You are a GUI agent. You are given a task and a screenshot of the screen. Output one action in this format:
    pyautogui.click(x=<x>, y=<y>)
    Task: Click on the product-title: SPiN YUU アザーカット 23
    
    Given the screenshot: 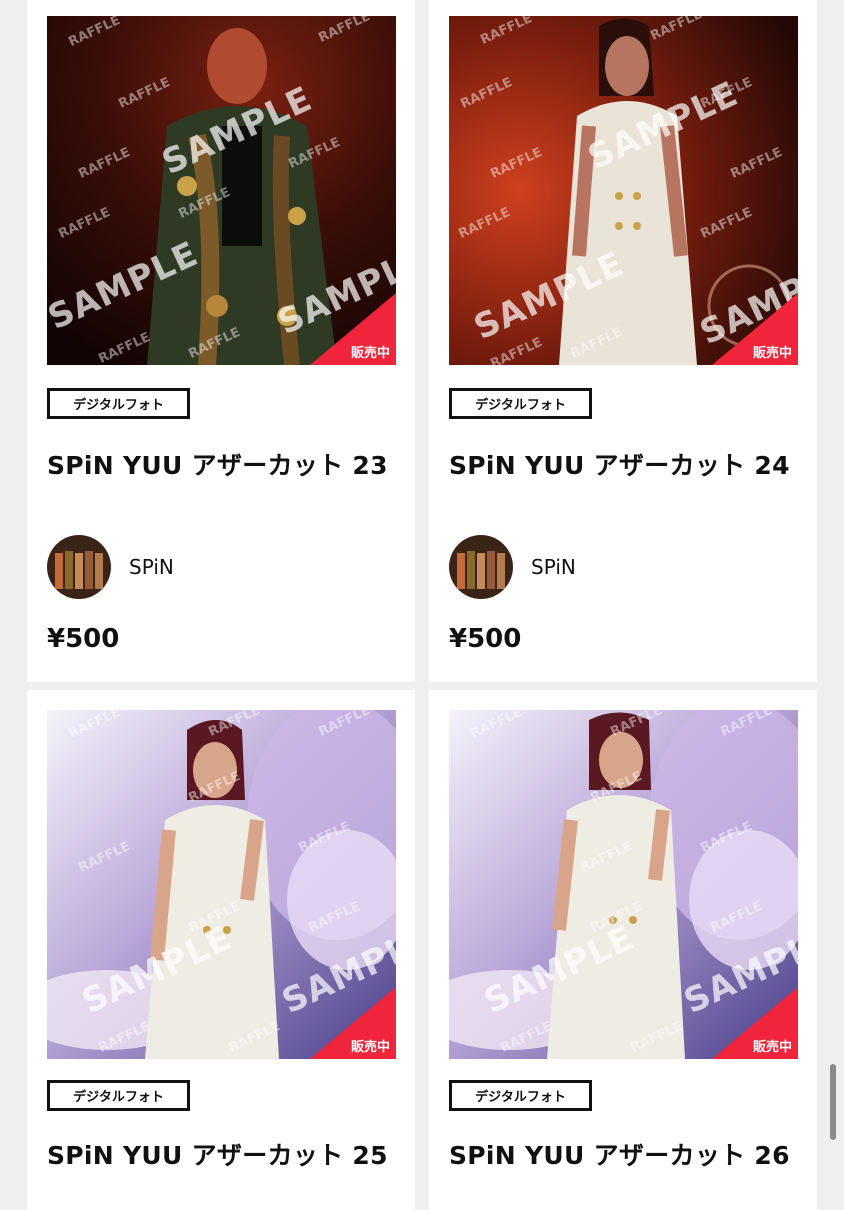 What is the action you would take?
    pyautogui.click(x=217, y=464)
    